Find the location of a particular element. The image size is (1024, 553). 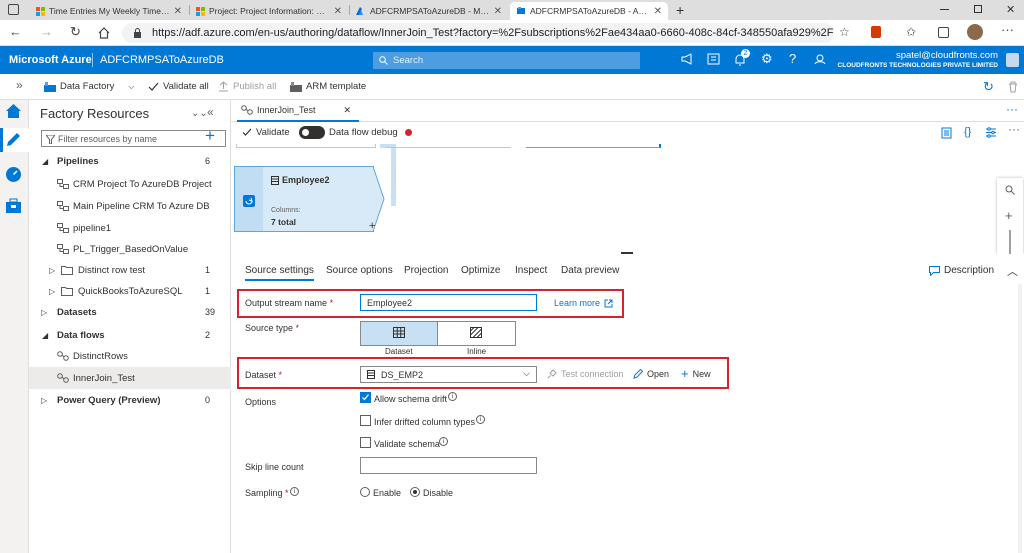

add-resource-icon: + is located at coordinates (210, 135).